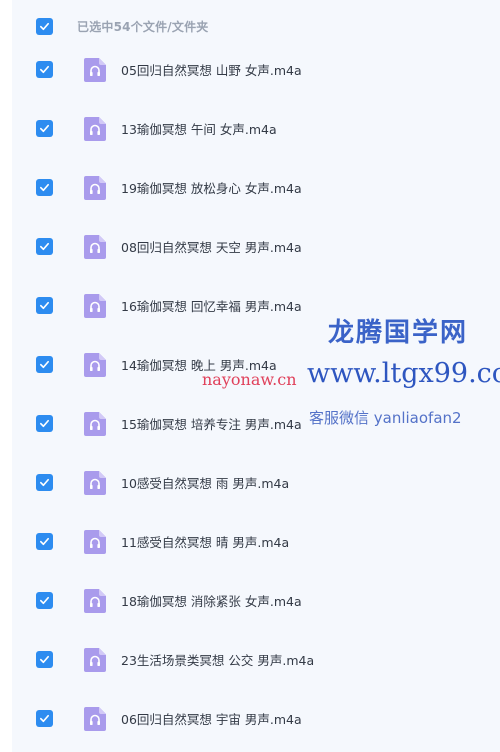 The image size is (500, 752). I want to click on file-row: 10感受自然冥想 雨 男声.m4a, so click(256, 482).